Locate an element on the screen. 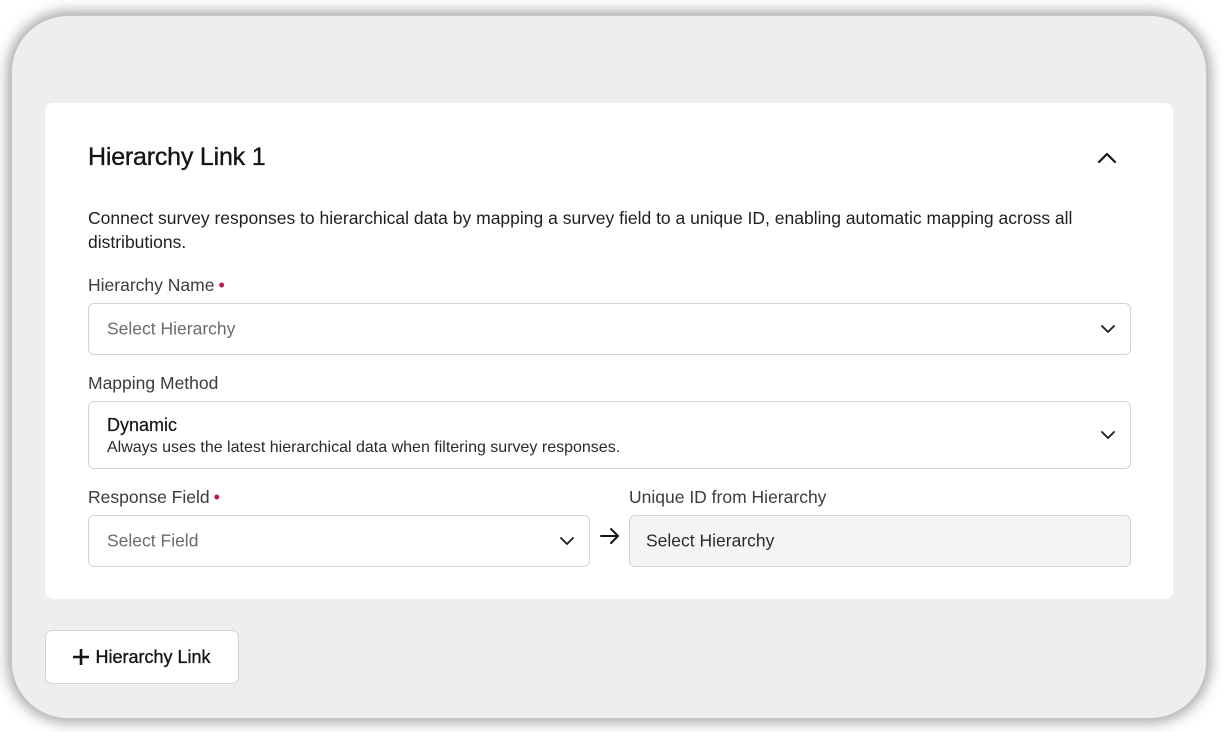 This screenshot has height=732, width=1224. collapse-button is located at coordinates (1107, 158).